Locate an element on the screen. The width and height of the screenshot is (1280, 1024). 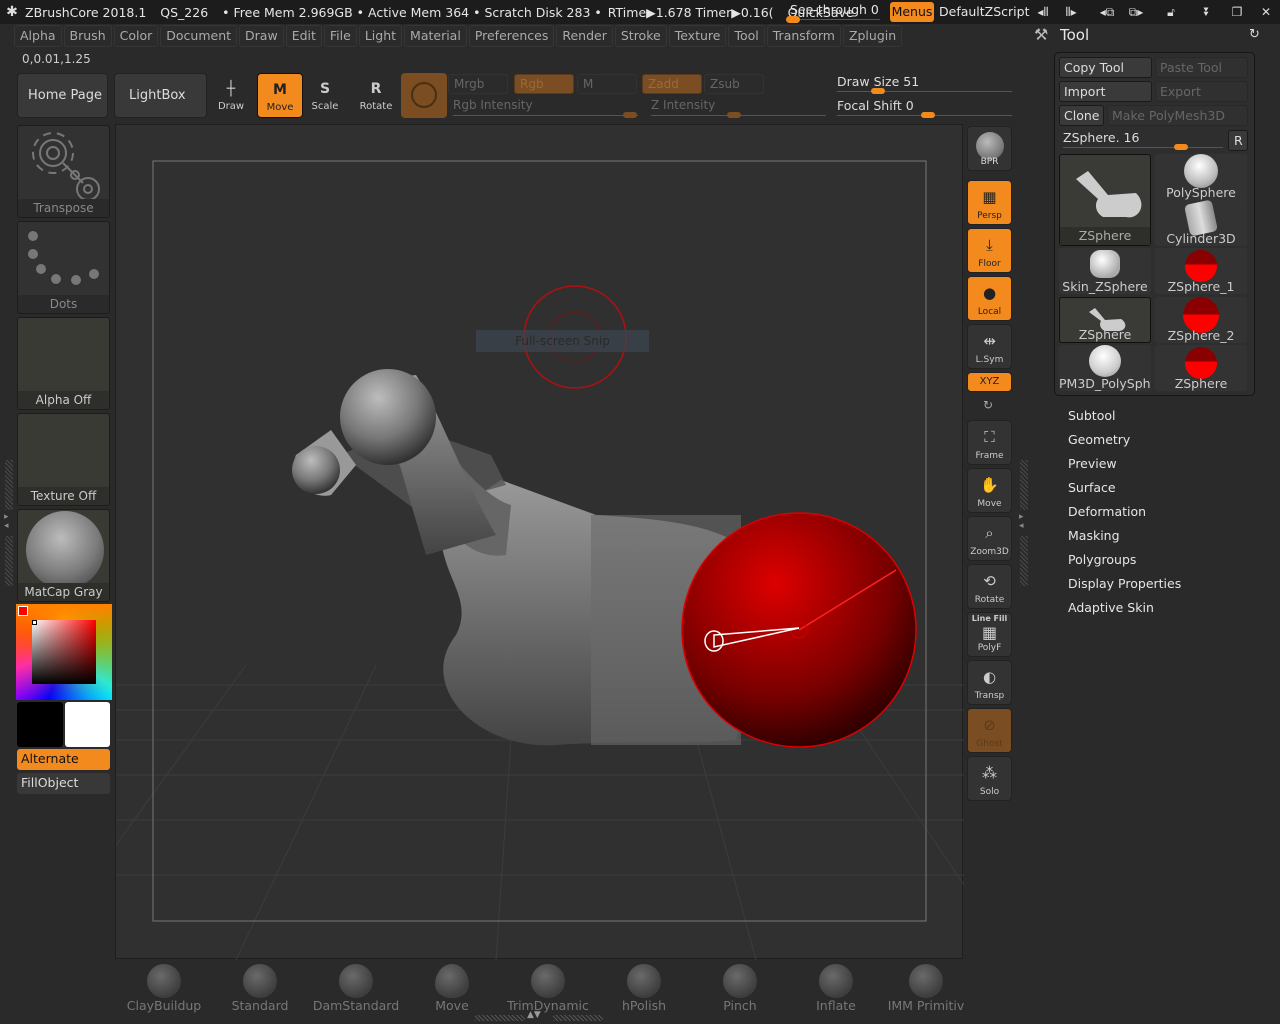
reset-icon: ↻ is located at coordinates (1254, 34).